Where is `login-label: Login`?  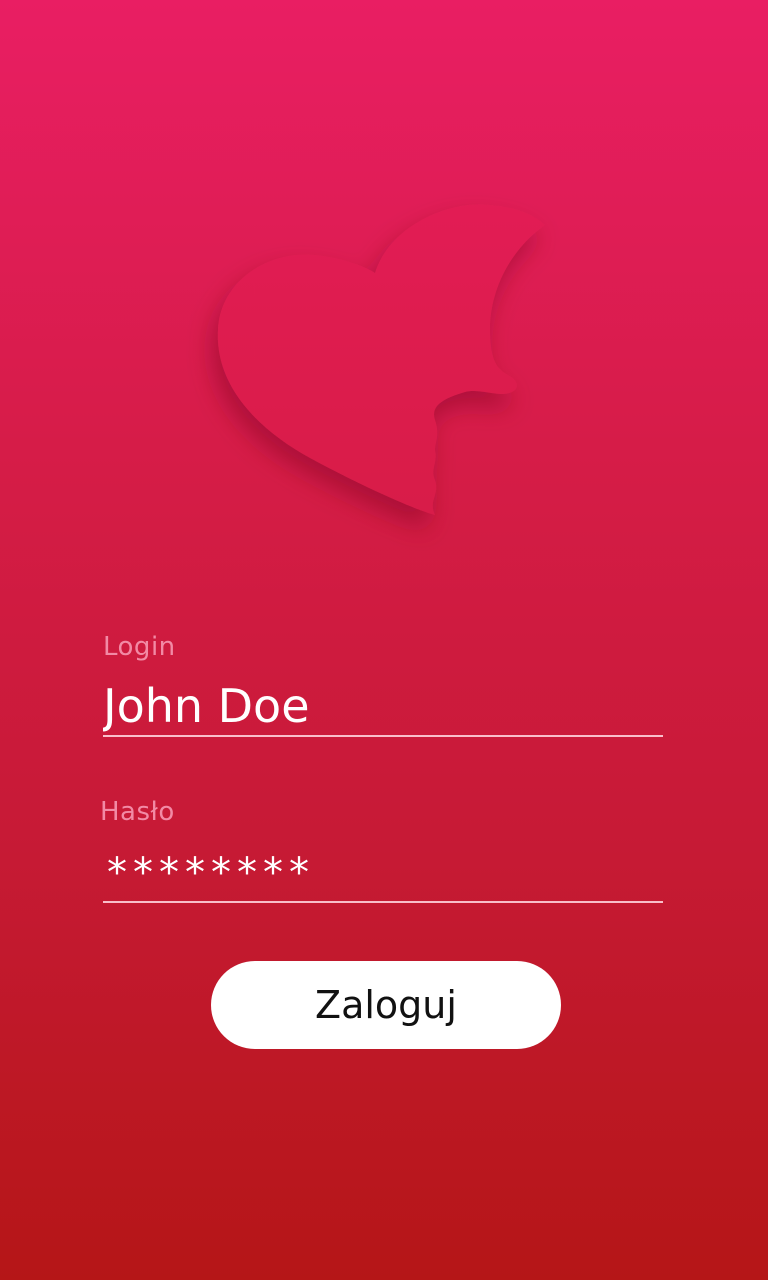 login-label: Login is located at coordinates (139, 647).